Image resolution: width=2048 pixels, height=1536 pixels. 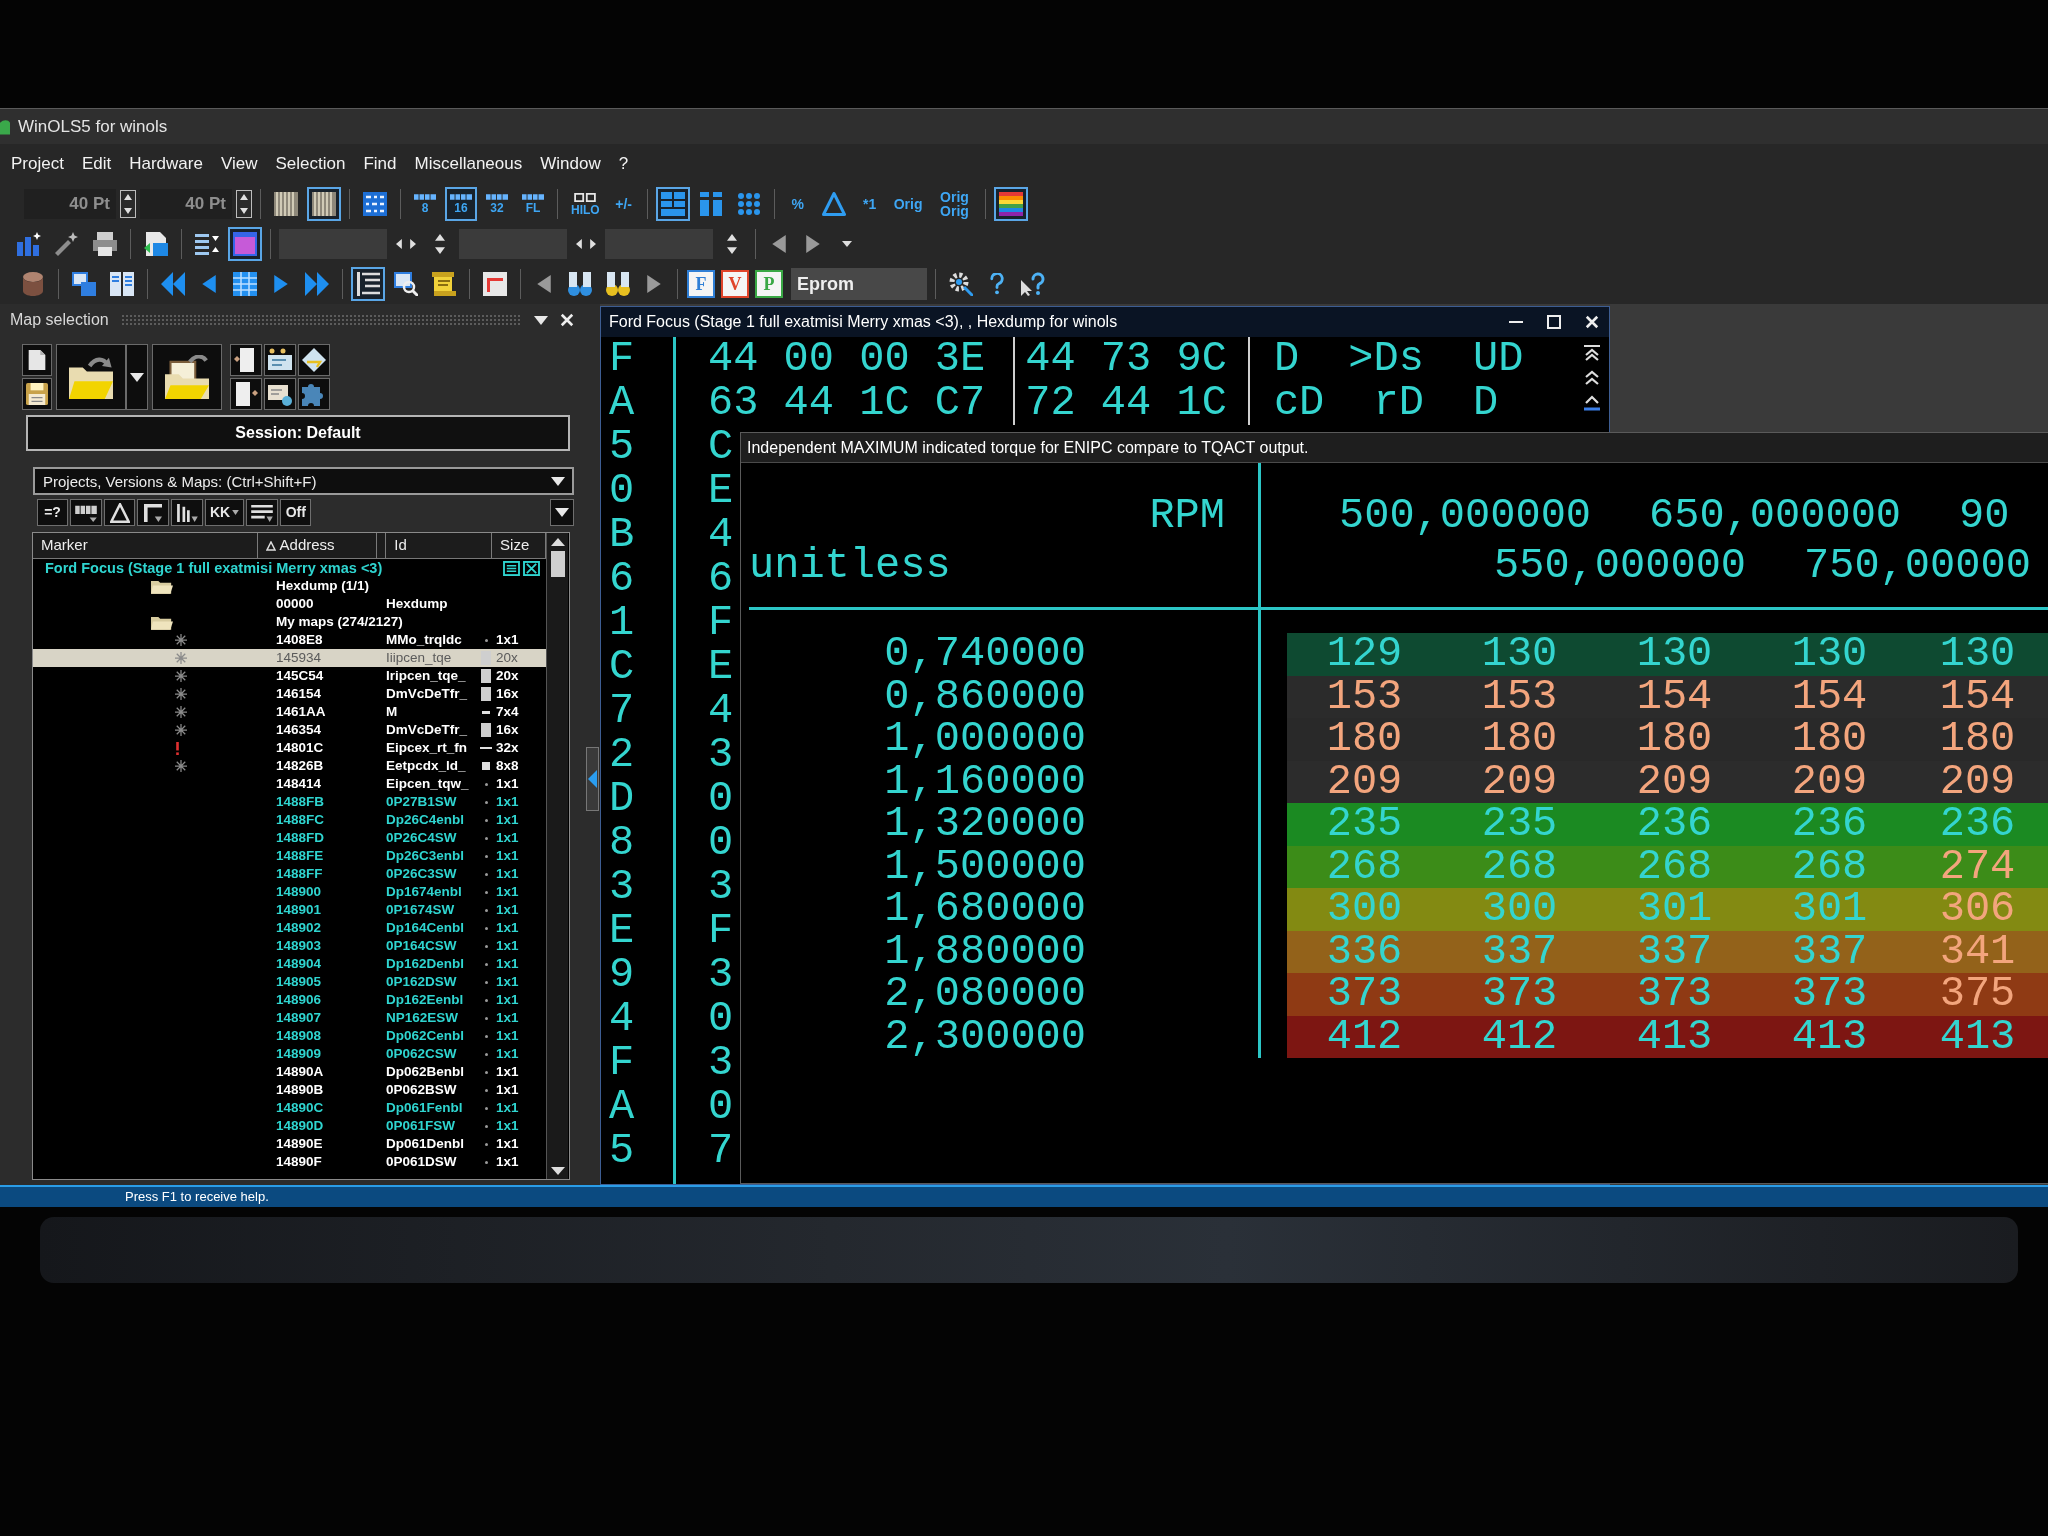 I want to click on list-item: 148414 Eipcen_tqw_ 1x1, so click(x=289, y=784).